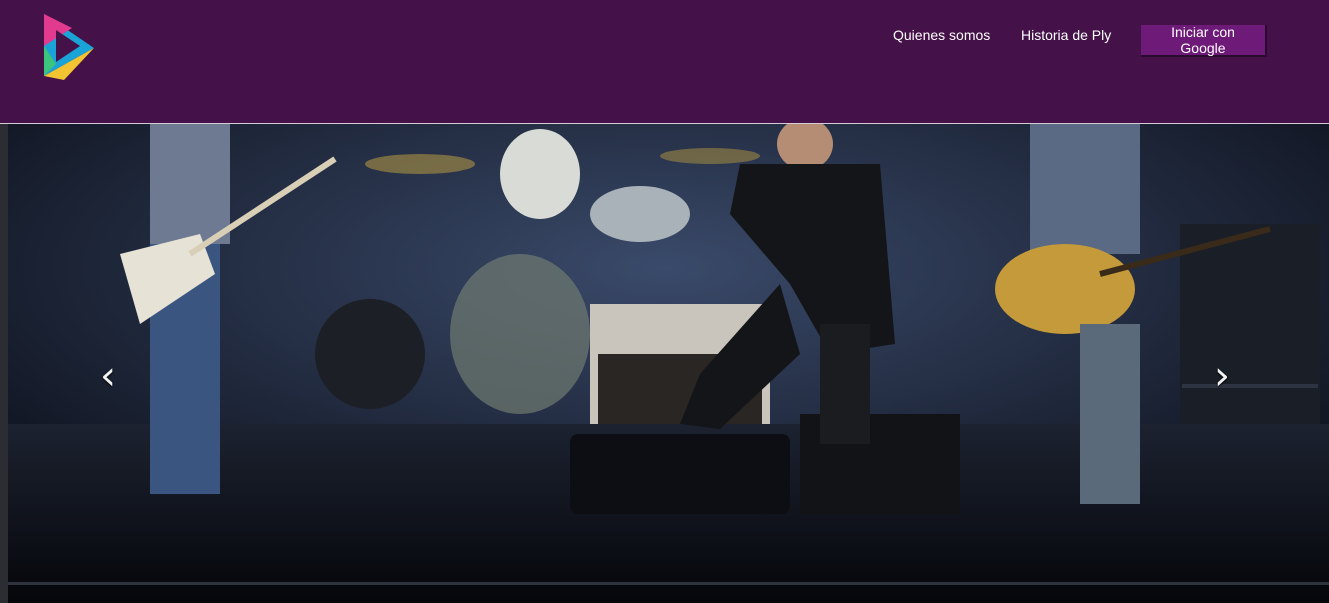 The width and height of the screenshot is (1329, 603). I want to click on carousel-prev-icon: ‹, so click(108, 376).